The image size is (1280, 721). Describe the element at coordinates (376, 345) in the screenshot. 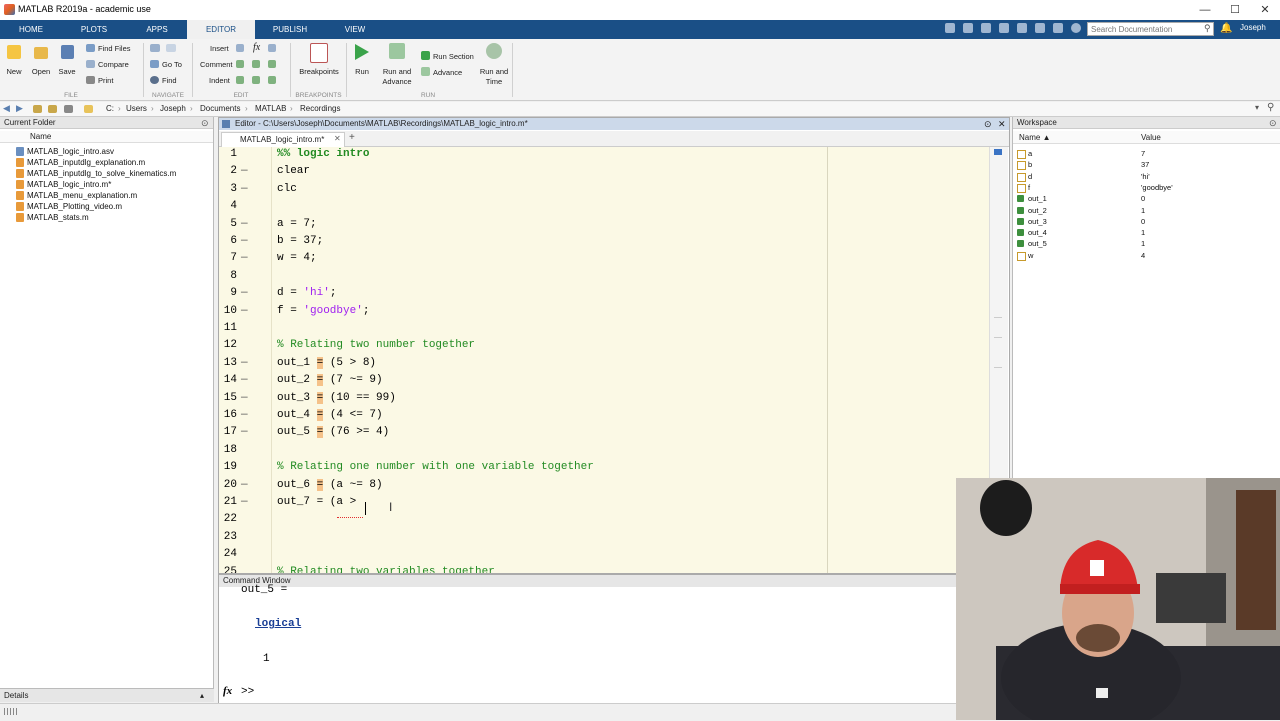

I see `code-line: % Relating two number together` at that location.